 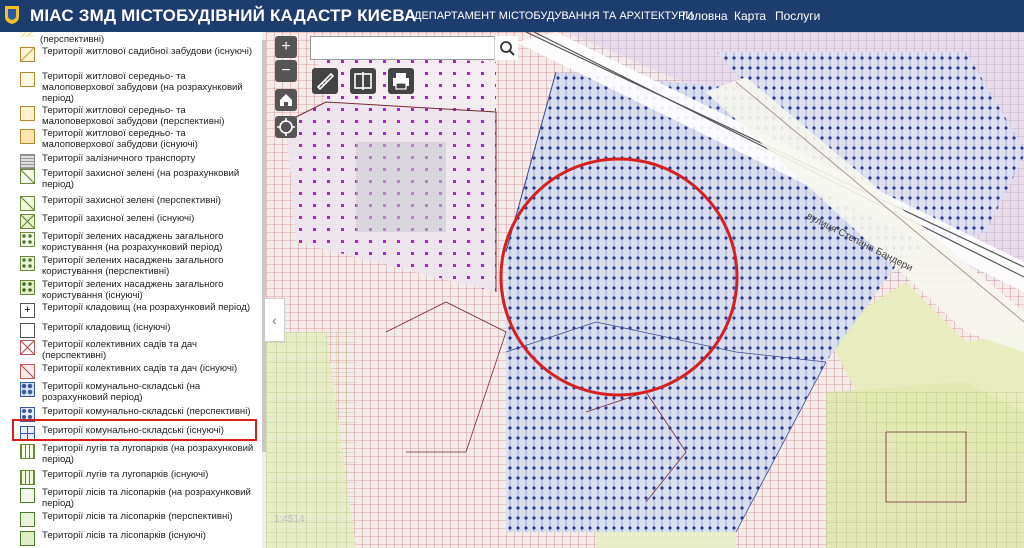 I want to click on measure-button, so click(x=325, y=81).